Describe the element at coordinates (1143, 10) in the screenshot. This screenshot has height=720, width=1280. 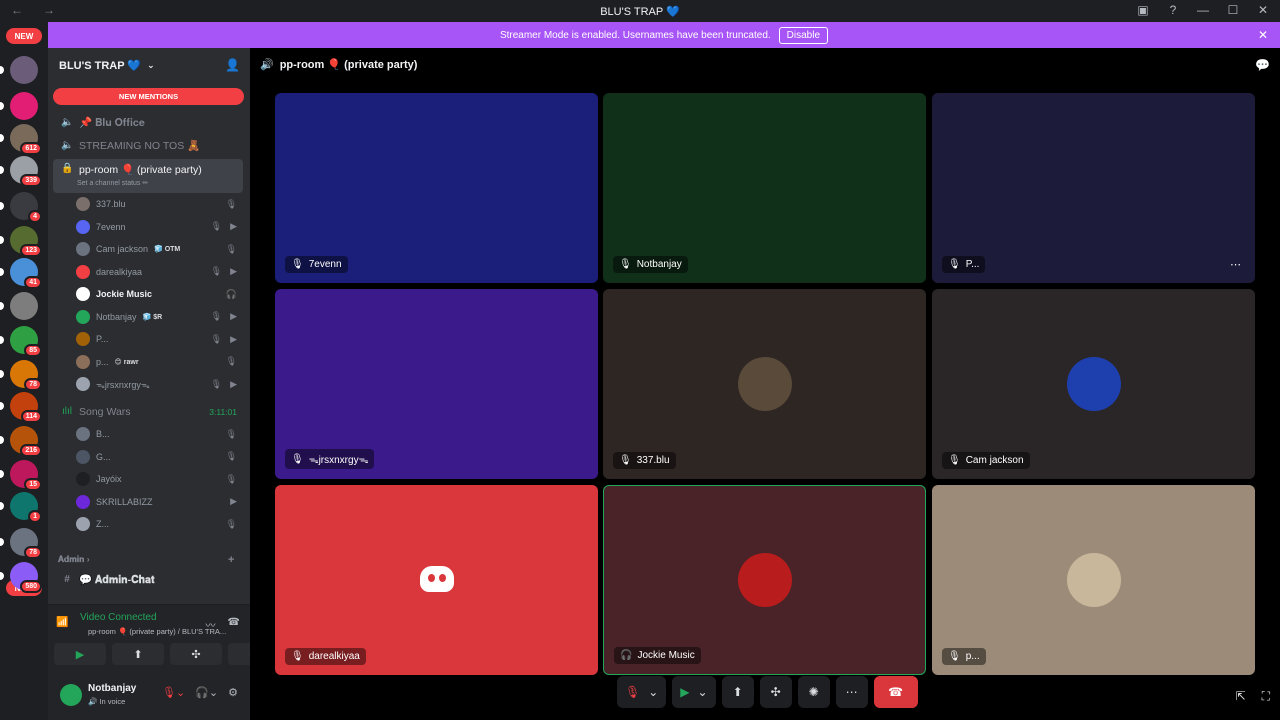
I see `inbox-icon: ▣` at that location.